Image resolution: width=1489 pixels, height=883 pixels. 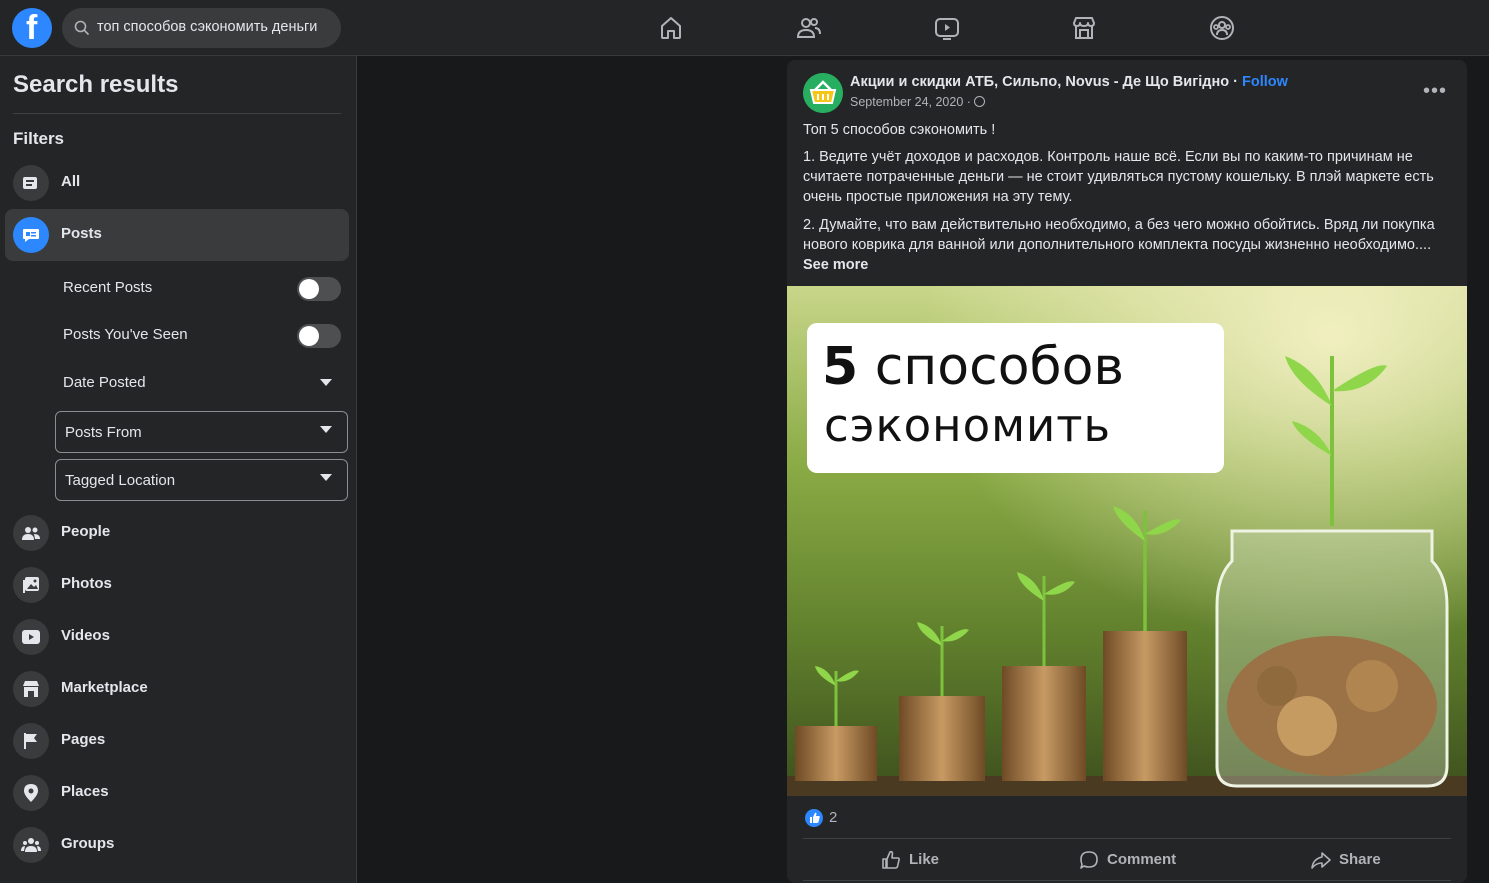 I want to click on search-input: топ способов сэкономить деньги, so click(x=201, y=28).